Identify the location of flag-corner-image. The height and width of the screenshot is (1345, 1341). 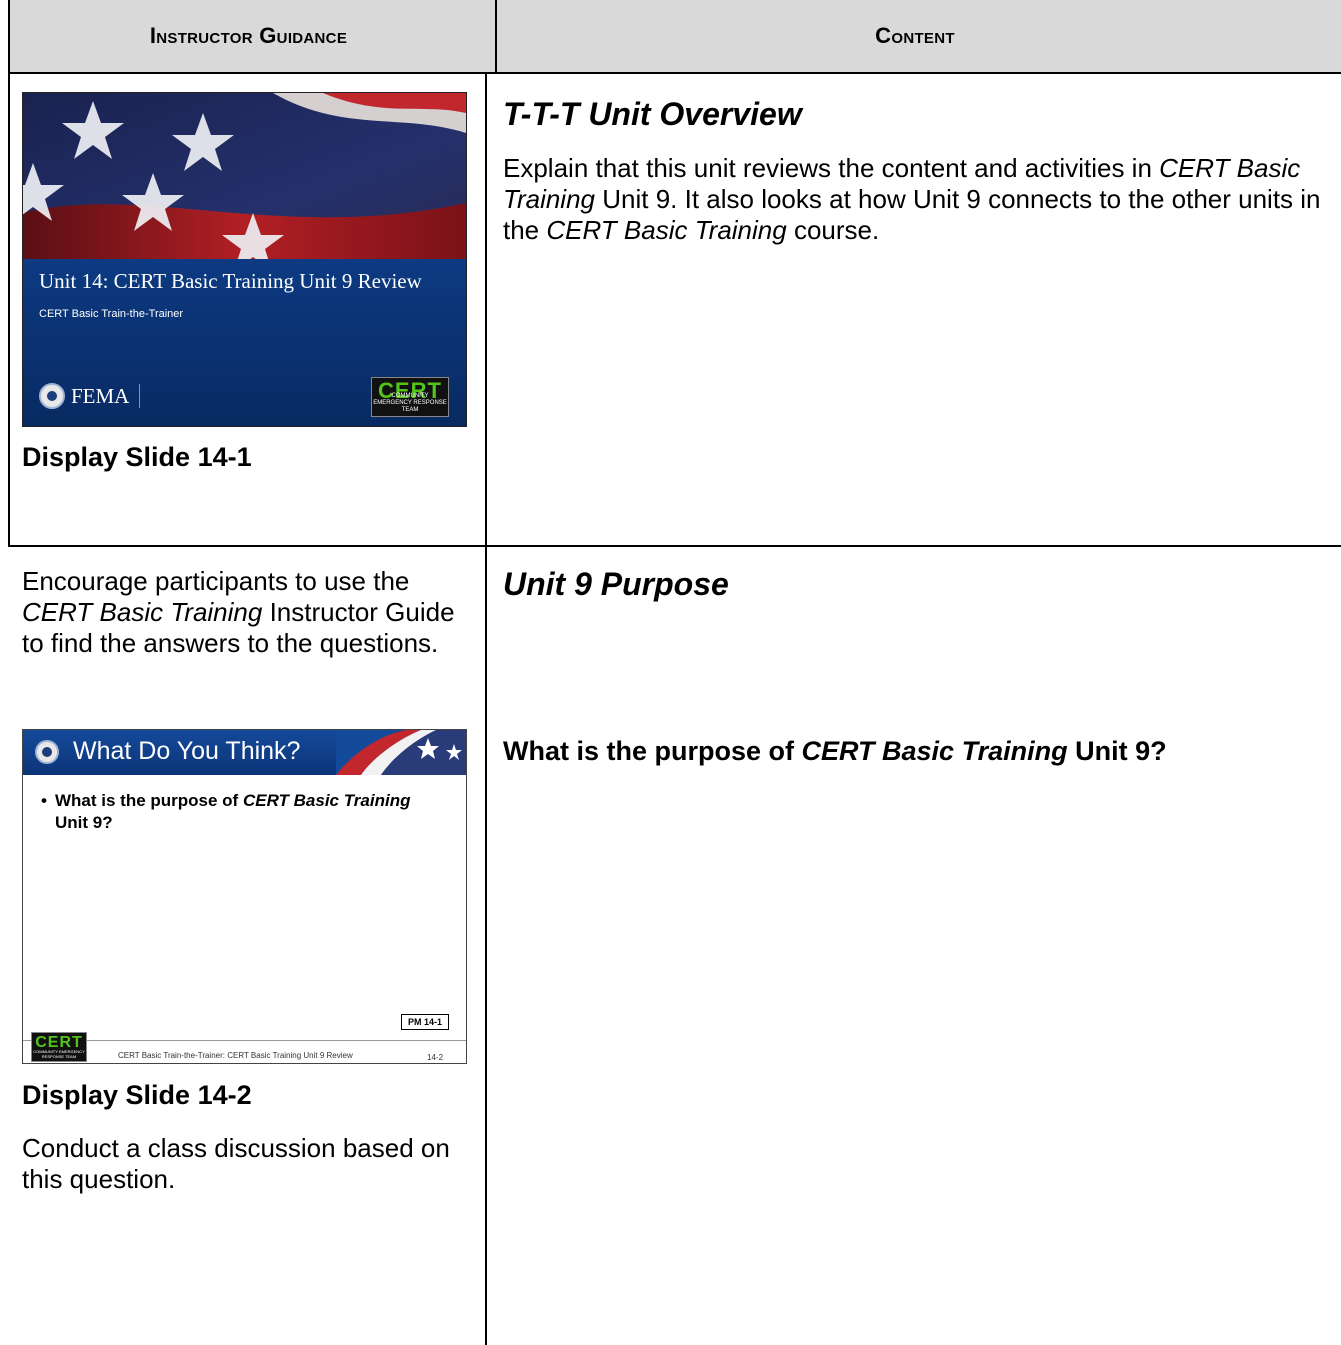
(401, 752).